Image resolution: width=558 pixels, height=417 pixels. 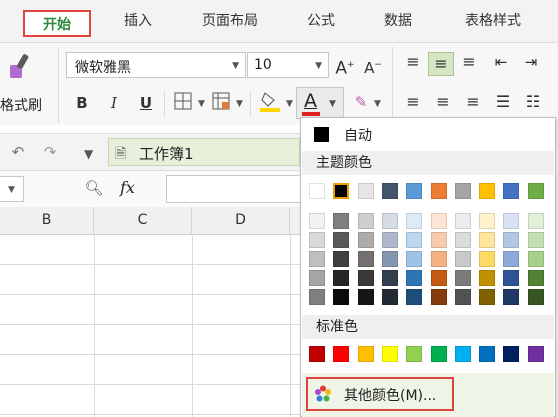 I want to click on font-size-select: 10 ▼, so click(x=288, y=65).